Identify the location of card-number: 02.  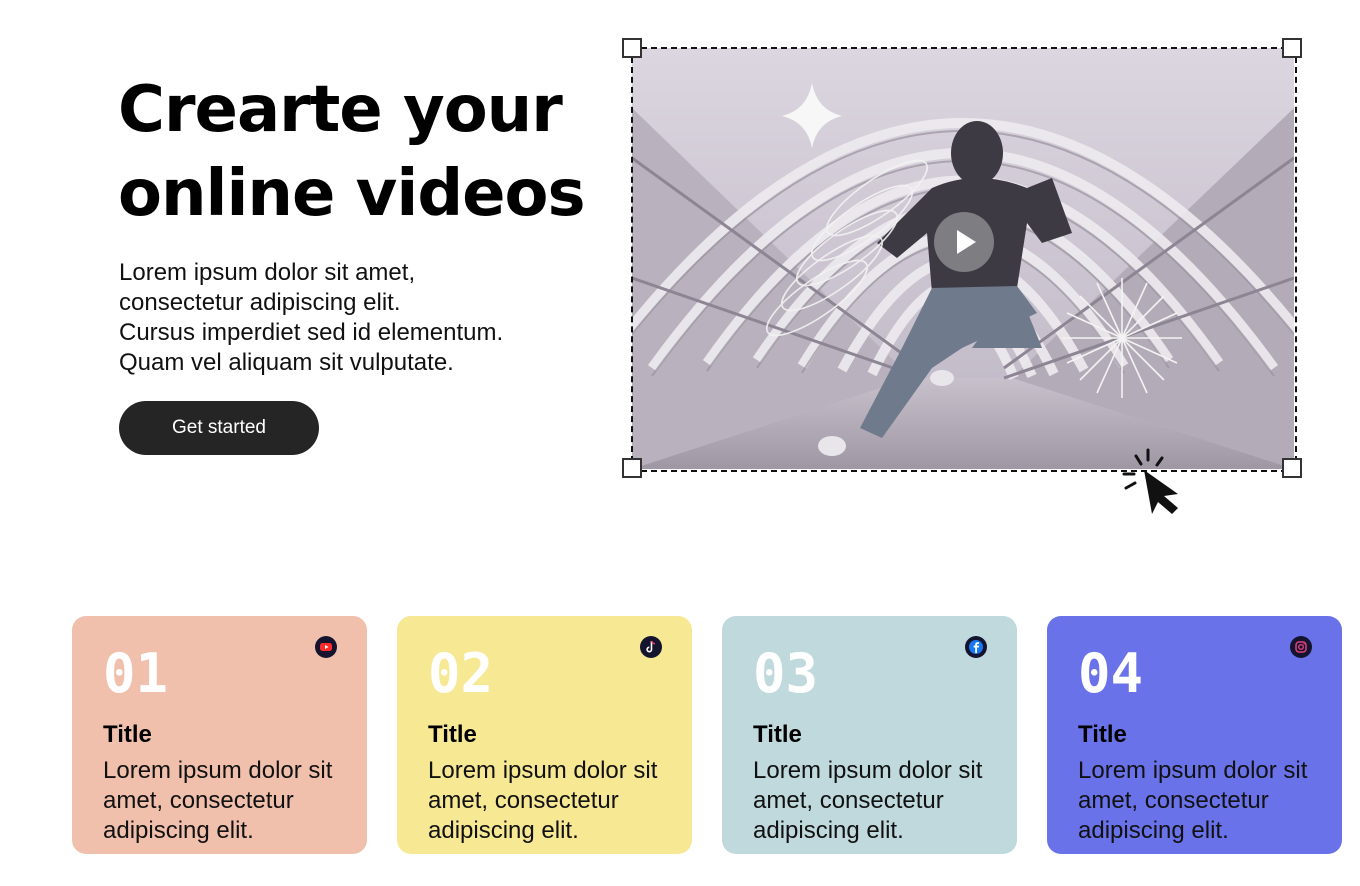
(461, 673).